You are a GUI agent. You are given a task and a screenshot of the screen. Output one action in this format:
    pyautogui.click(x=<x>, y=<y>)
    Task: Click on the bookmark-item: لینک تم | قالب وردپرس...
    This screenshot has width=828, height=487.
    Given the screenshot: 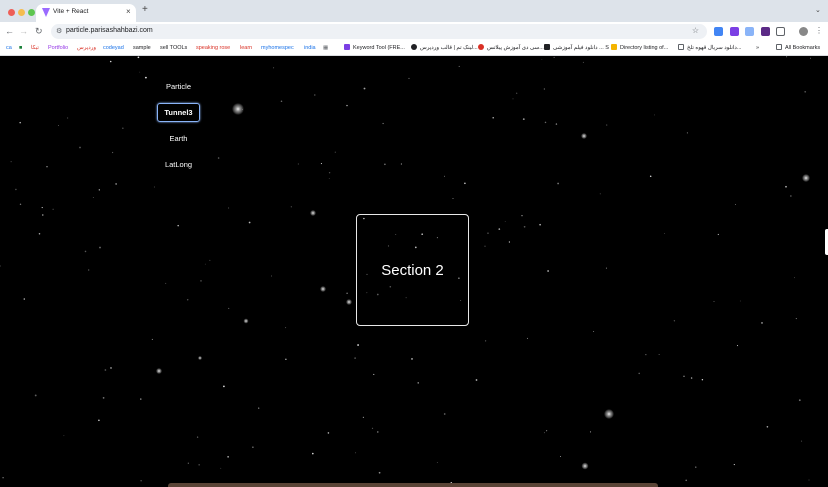 What is the action you would take?
    pyautogui.click(x=444, y=48)
    